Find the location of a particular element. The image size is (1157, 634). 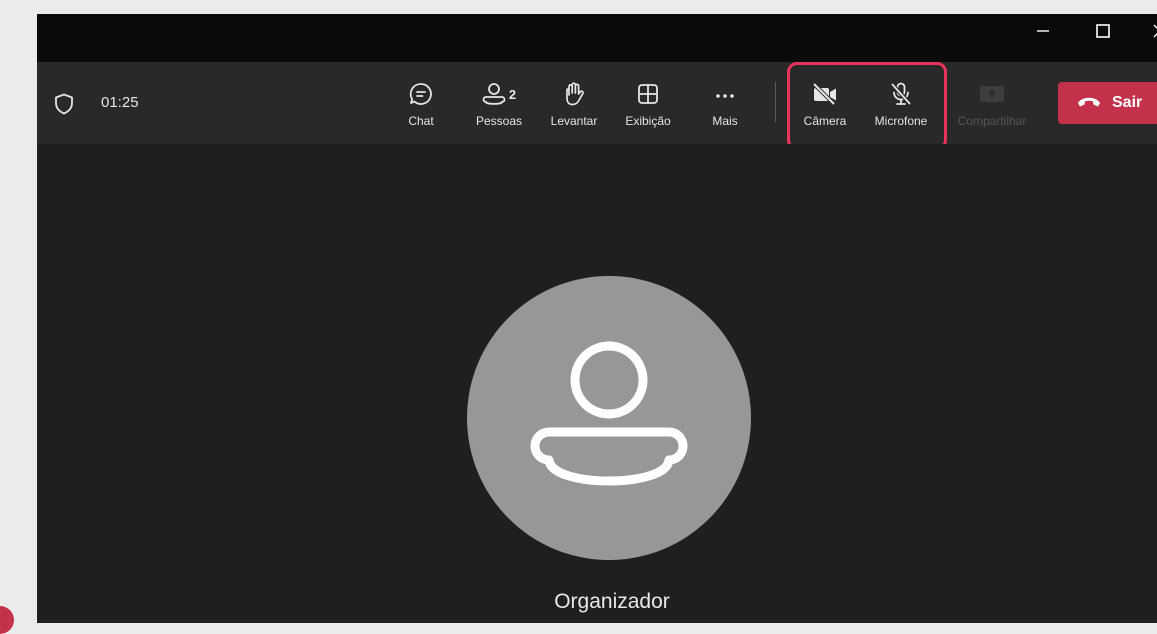

minimize-icon is located at coordinates (1043, 31).